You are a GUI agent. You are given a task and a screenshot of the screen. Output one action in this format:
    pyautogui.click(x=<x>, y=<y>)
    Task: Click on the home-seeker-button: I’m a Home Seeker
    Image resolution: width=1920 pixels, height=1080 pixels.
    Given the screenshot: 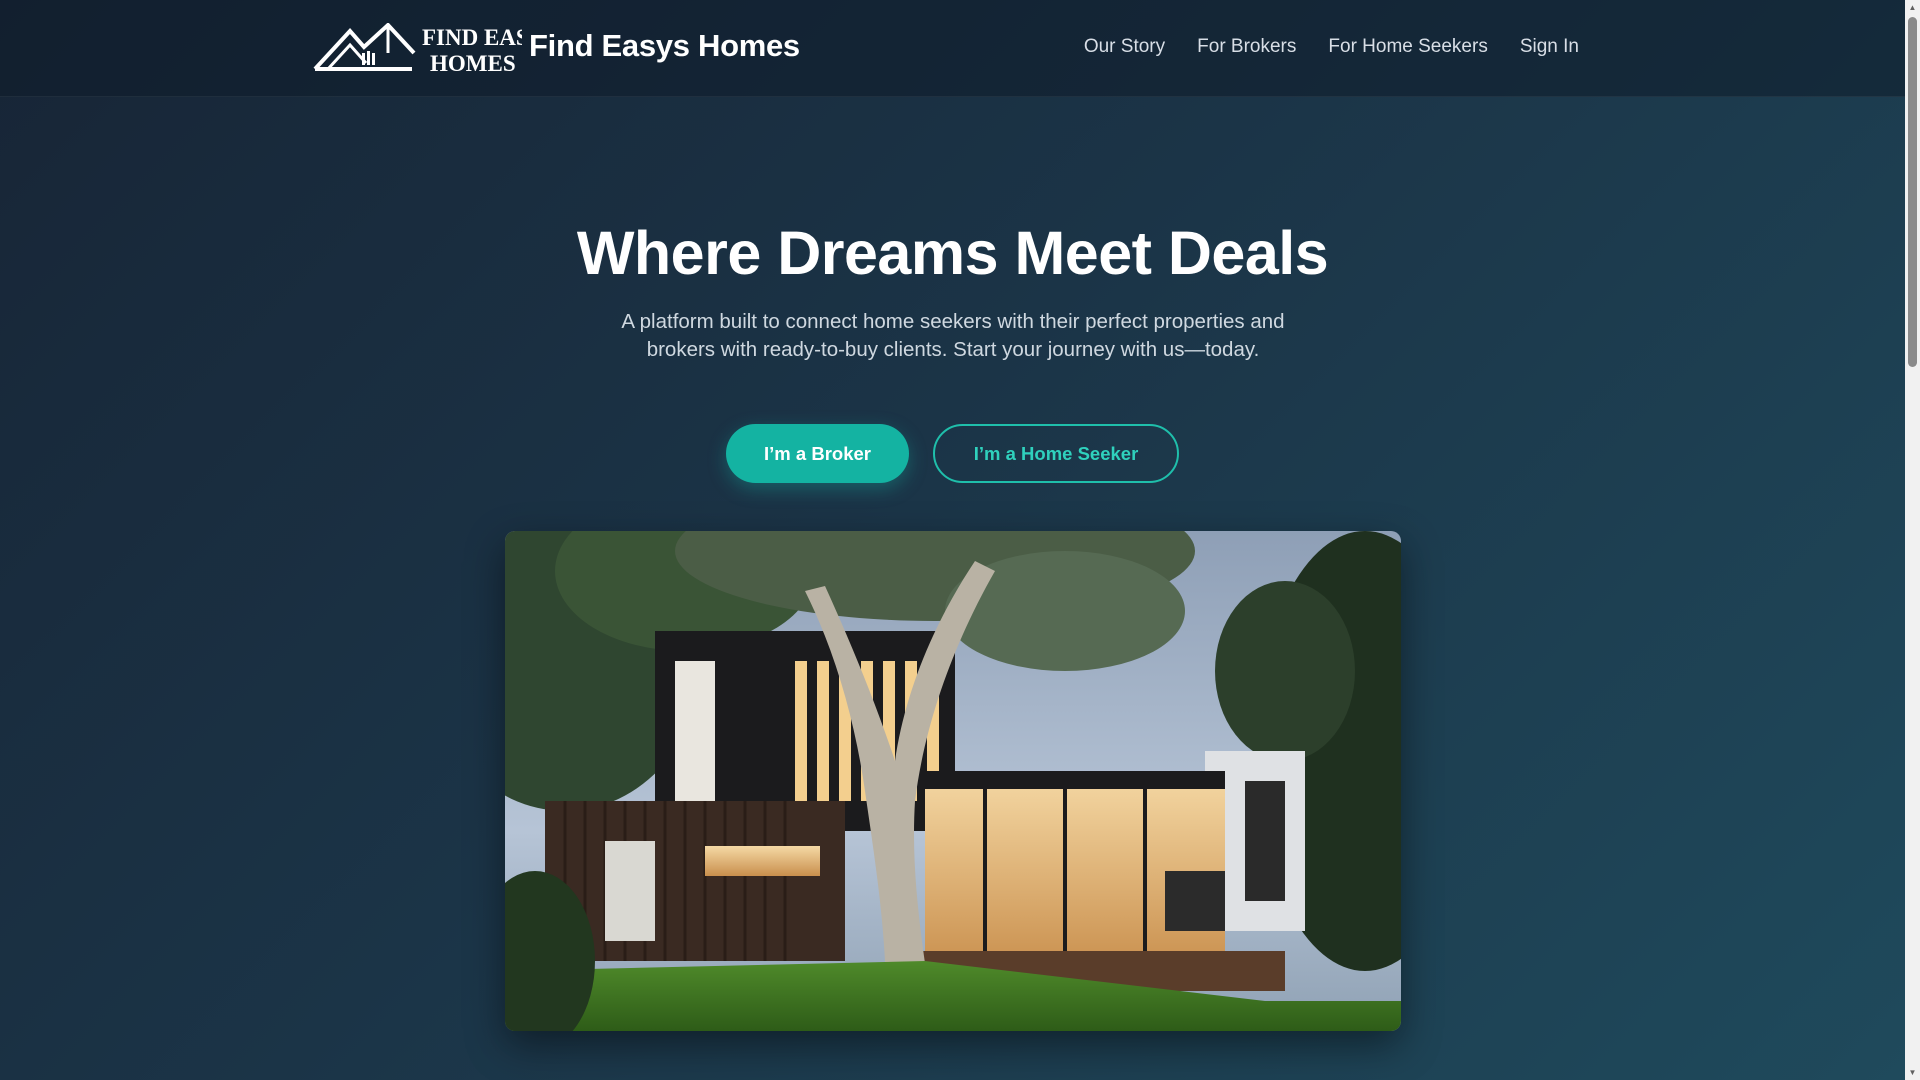 What is the action you would take?
    pyautogui.click(x=1056, y=453)
    